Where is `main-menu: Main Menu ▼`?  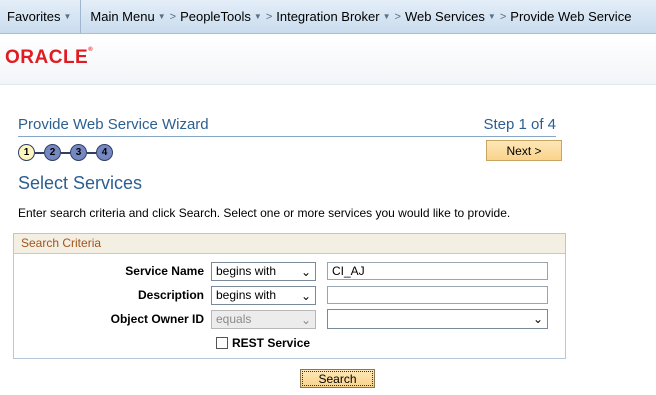 main-menu: Main Menu ▼ is located at coordinates (127, 16).